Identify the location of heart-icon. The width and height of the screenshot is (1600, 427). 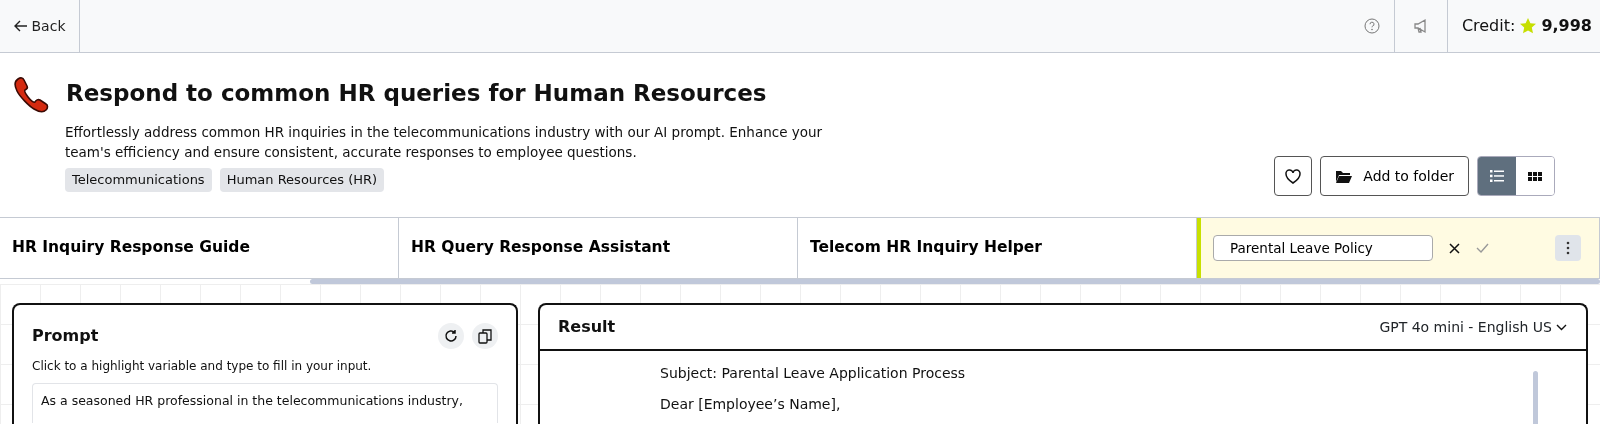
(1293, 176).